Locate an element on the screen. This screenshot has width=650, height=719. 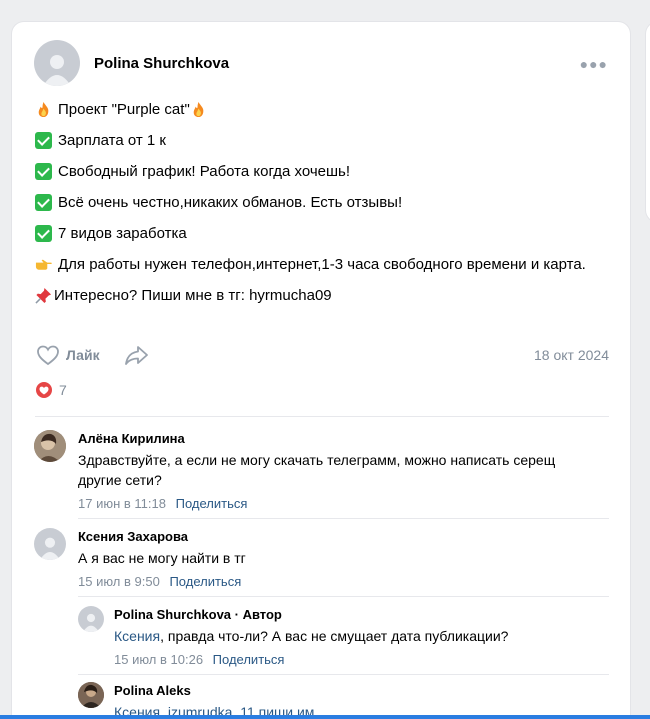
post-line: 7 видов заработка is located at coordinates (325, 233).